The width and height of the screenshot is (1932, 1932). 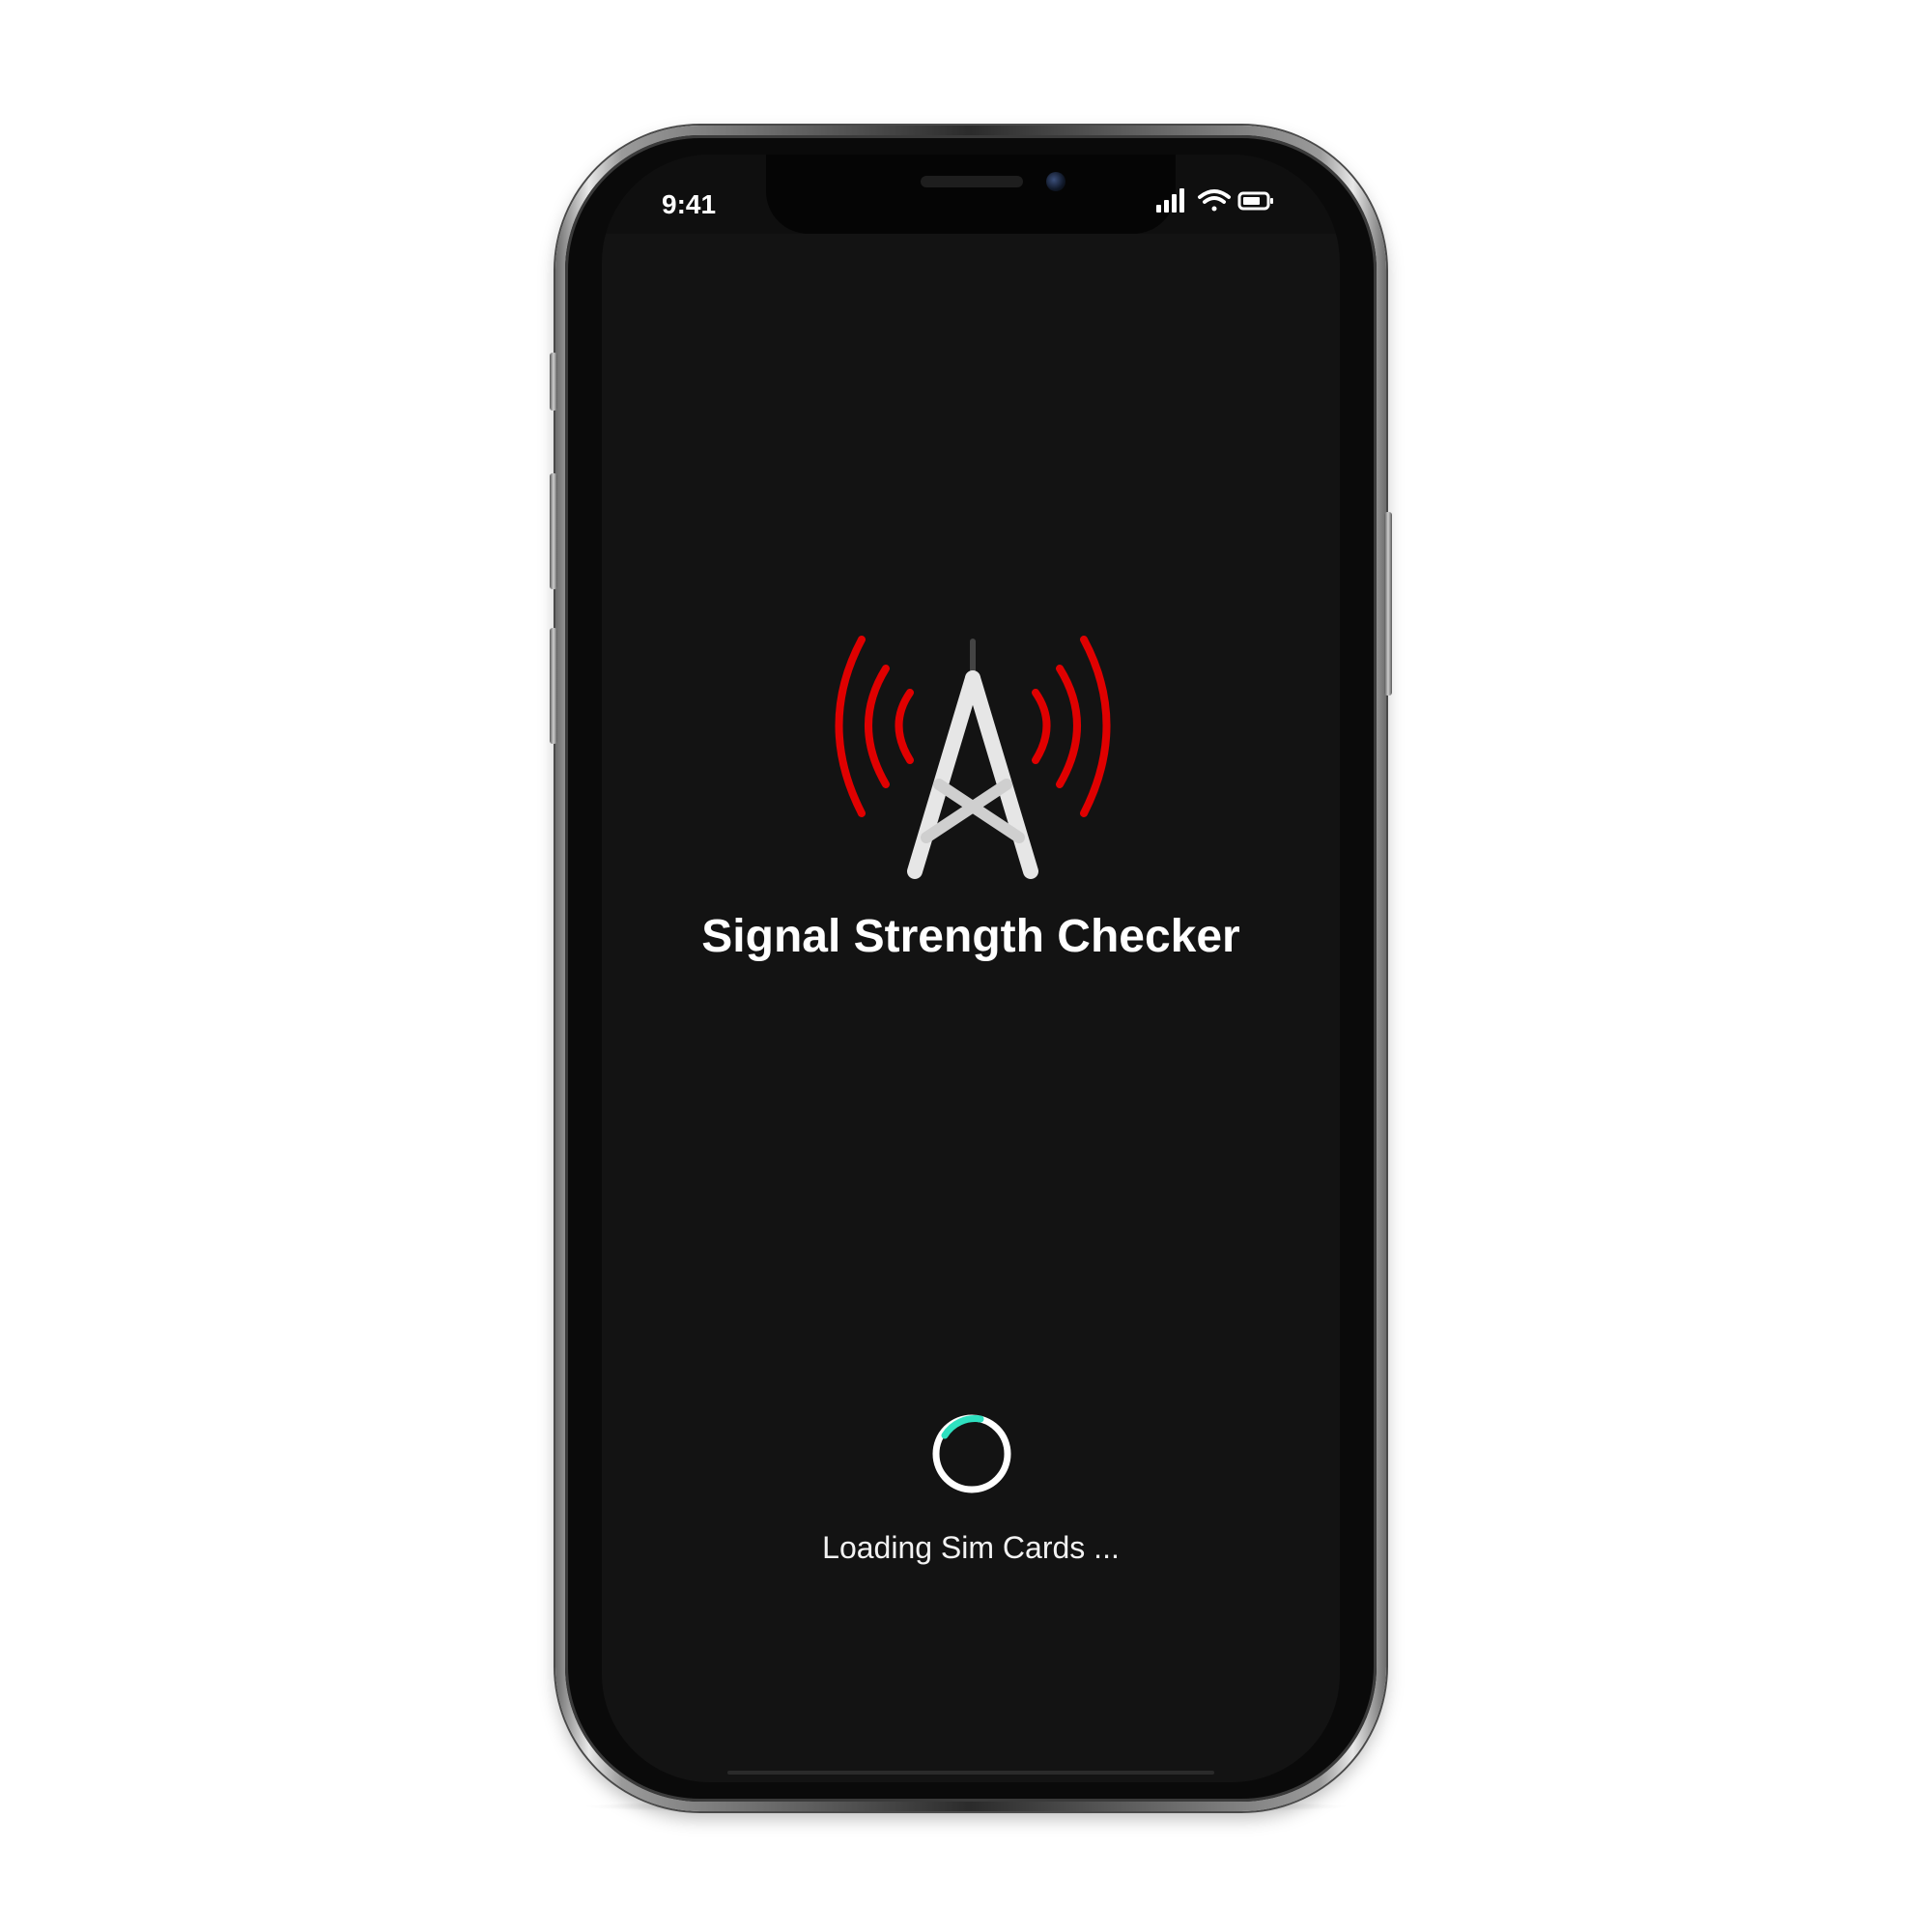 What do you see at coordinates (689, 204) in the screenshot?
I see `status-time: 9:41` at bounding box center [689, 204].